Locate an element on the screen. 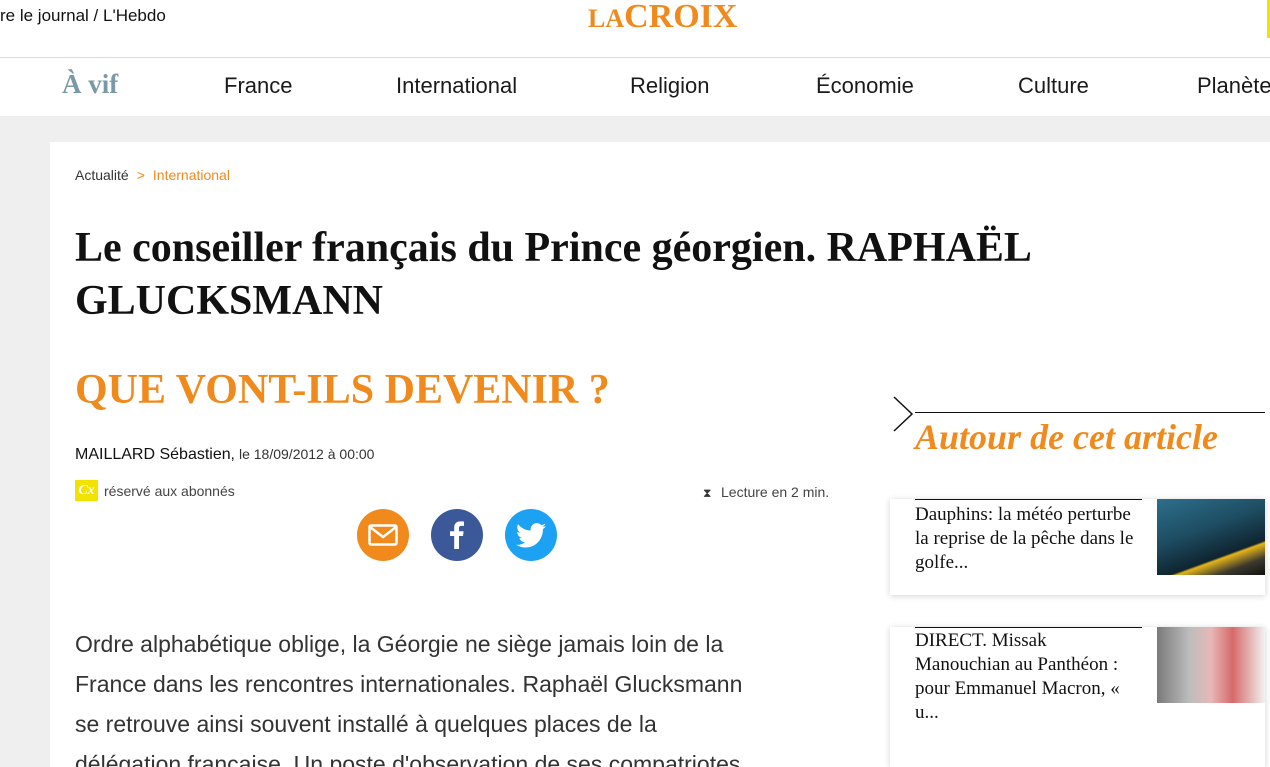 The height and width of the screenshot is (767, 1270). nav-item-international: International is located at coordinates (456, 86).